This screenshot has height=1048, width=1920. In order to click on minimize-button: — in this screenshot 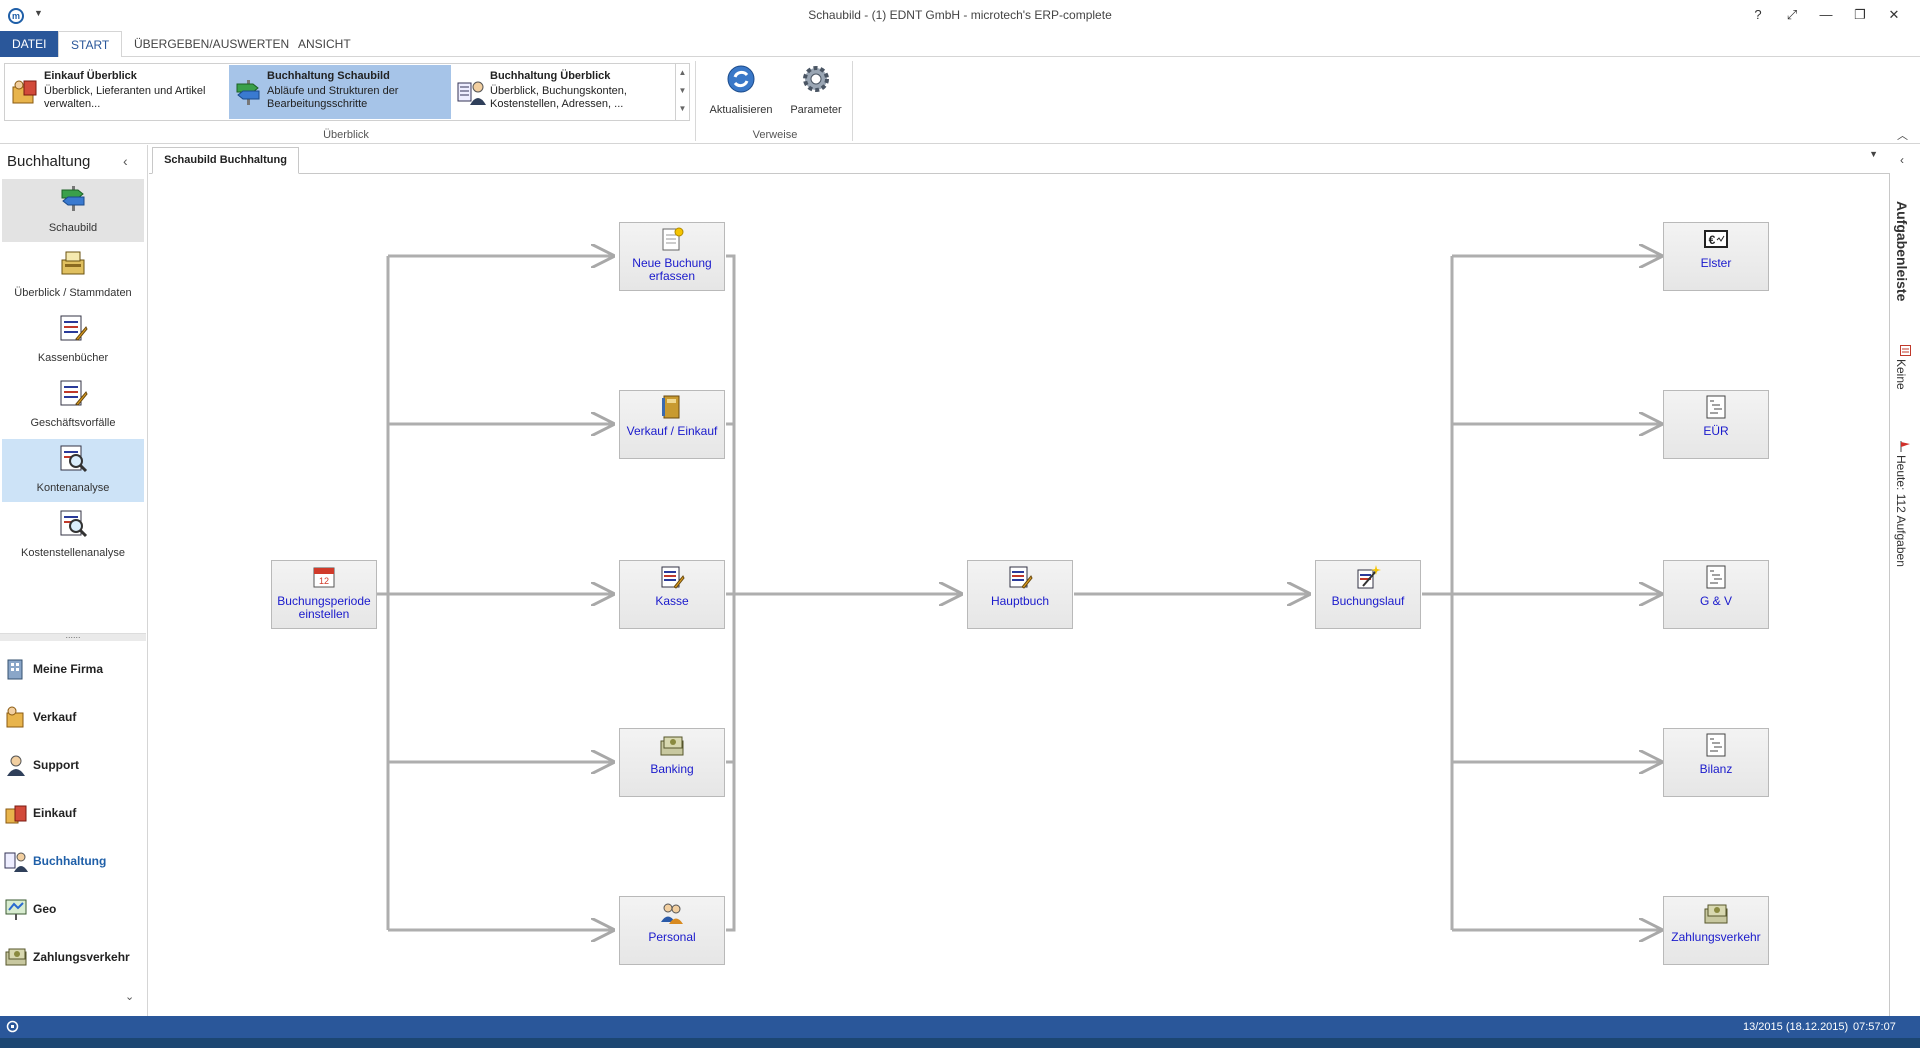, I will do `click(1826, 15)`.